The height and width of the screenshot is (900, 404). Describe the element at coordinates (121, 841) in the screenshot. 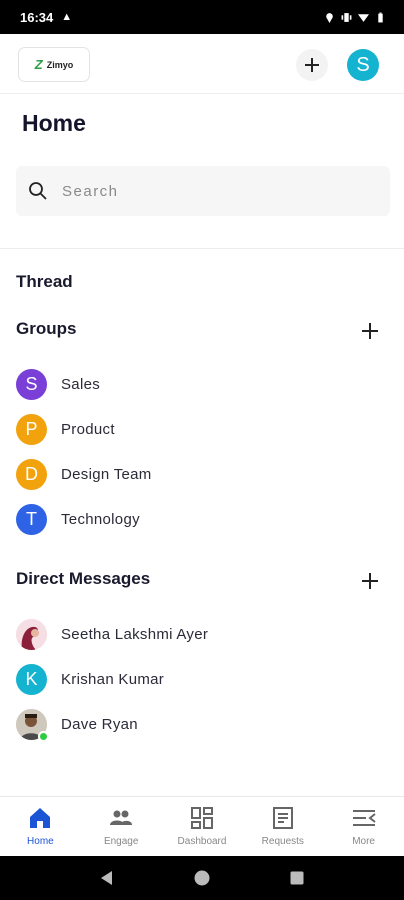

I see `nav-label: Engage` at that location.